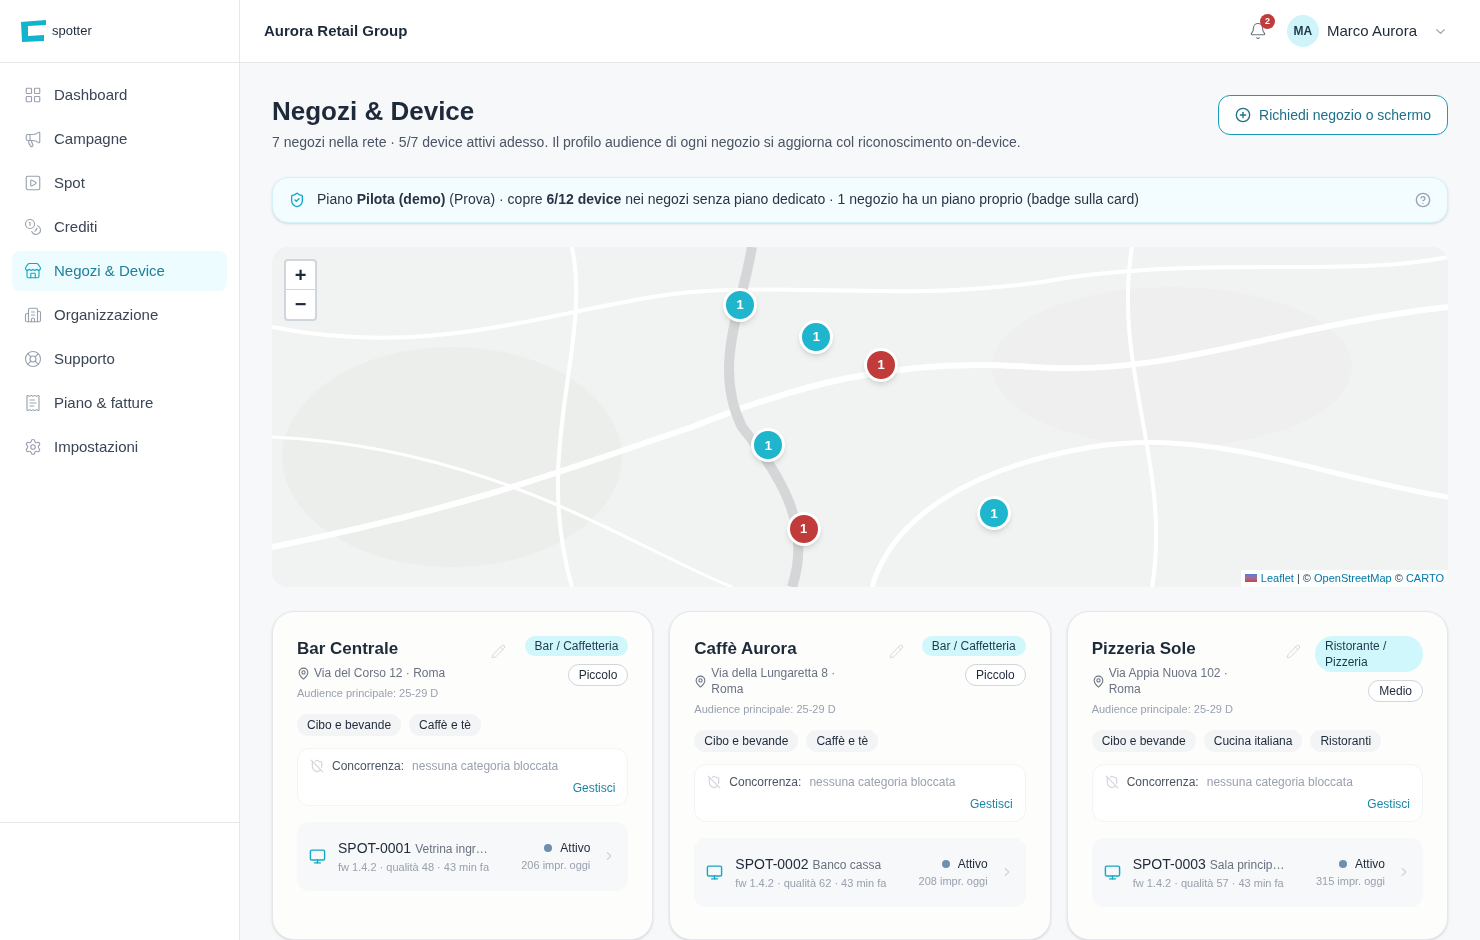  What do you see at coordinates (375, 848) in the screenshot?
I see `device-id: SPOT-0001` at bounding box center [375, 848].